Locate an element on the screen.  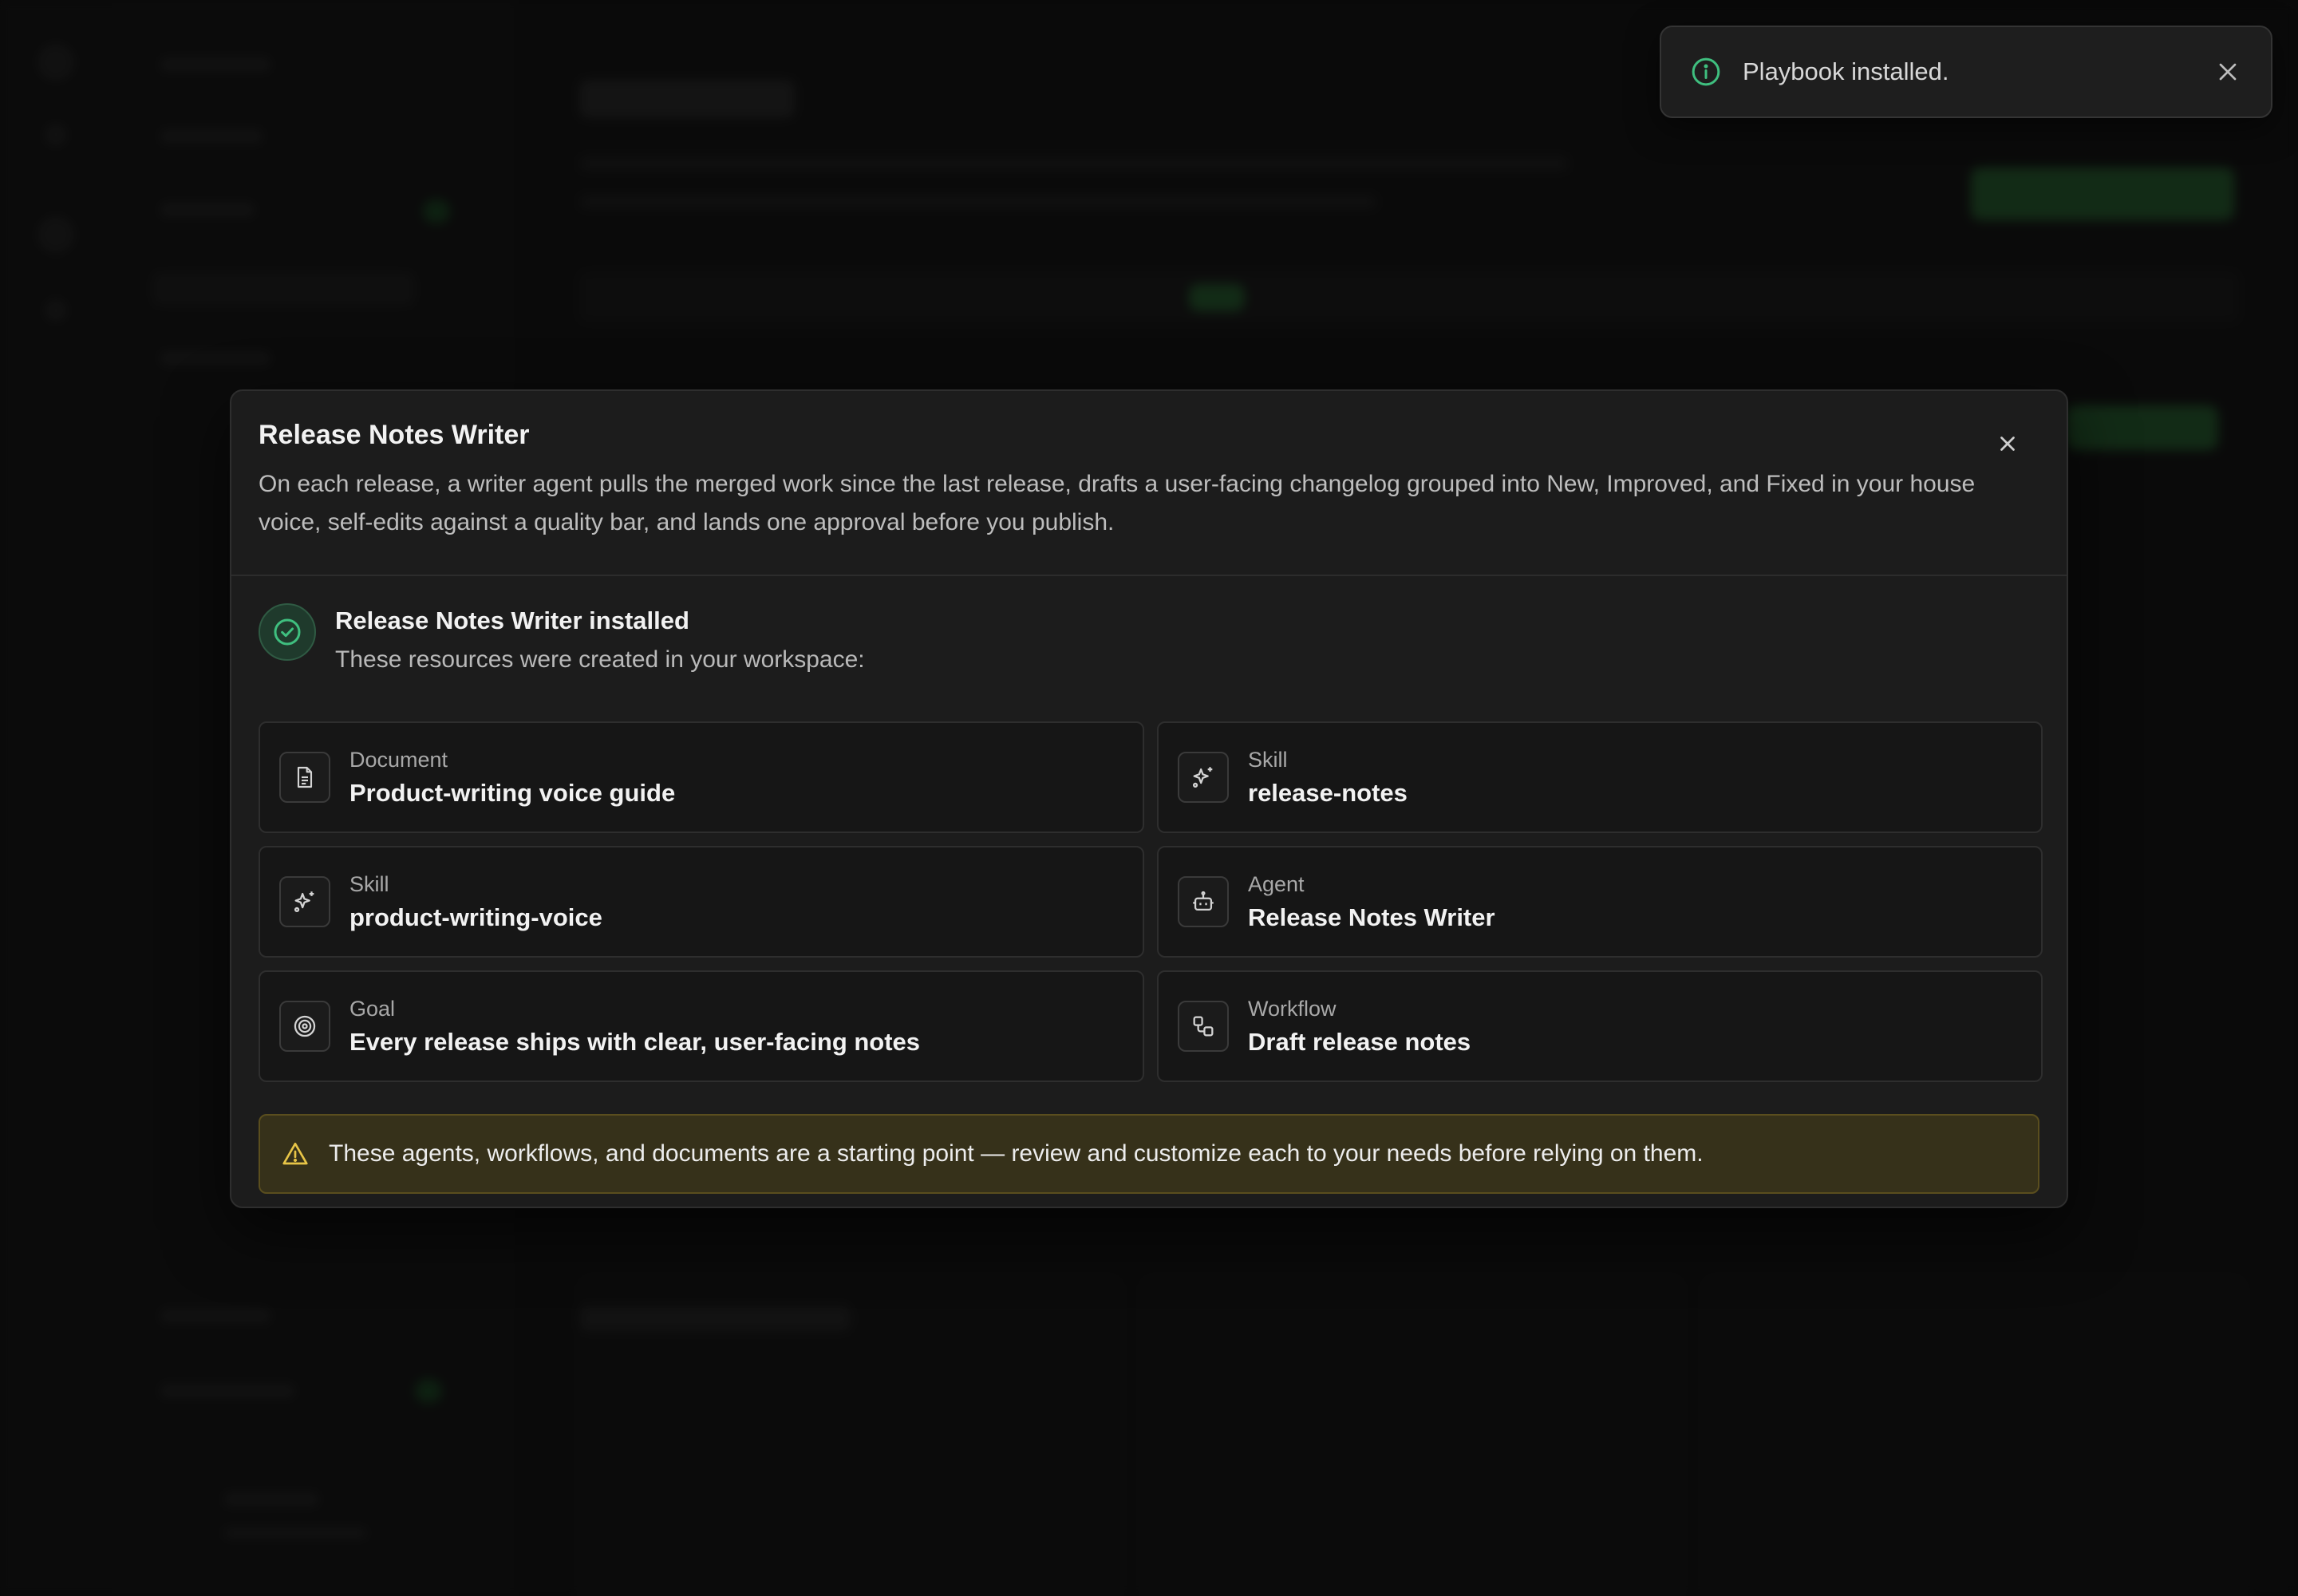
resource-card-skill: Skill product-writing-voice is located at coordinates (701, 902).